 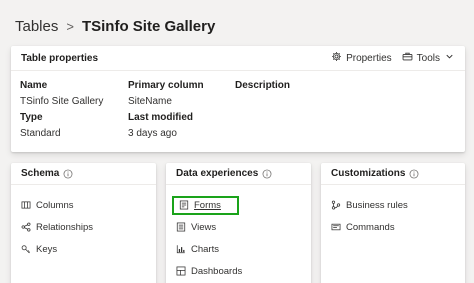 What do you see at coordinates (217, 173) in the screenshot?
I see `data-experiences-title: Data experiences` at bounding box center [217, 173].